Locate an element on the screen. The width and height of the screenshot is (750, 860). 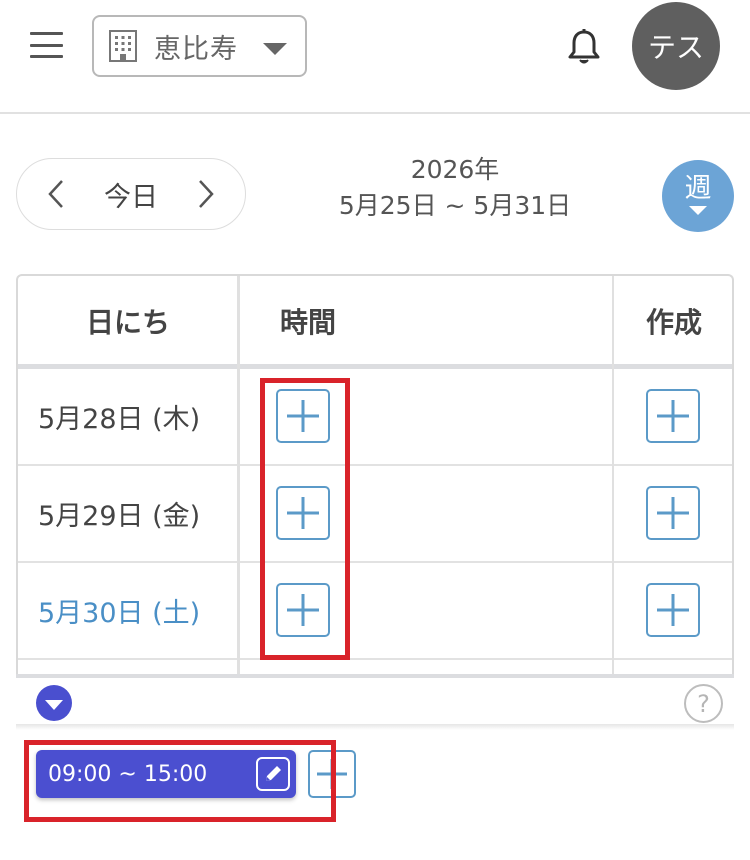
column-header-create: 作成 is located at coordinates (673, 322).